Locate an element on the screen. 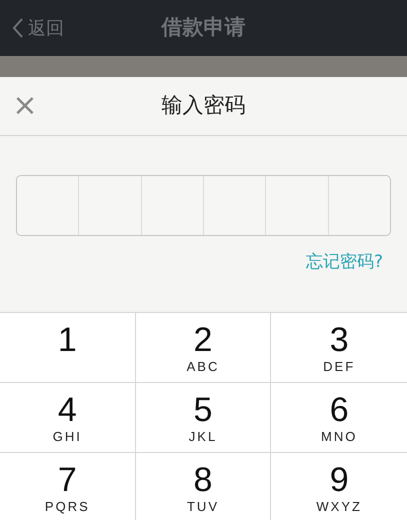 Image resolution: width=407 pixels, height=520 pixels. keypad-key: 5 JKL is located at coordinates (204, 418).